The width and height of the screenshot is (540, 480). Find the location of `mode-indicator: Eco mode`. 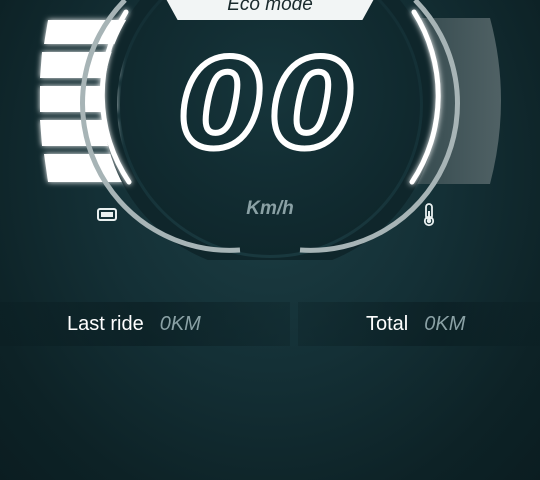

mode-indicator: Eco mode is located at coordinates (270, 10).